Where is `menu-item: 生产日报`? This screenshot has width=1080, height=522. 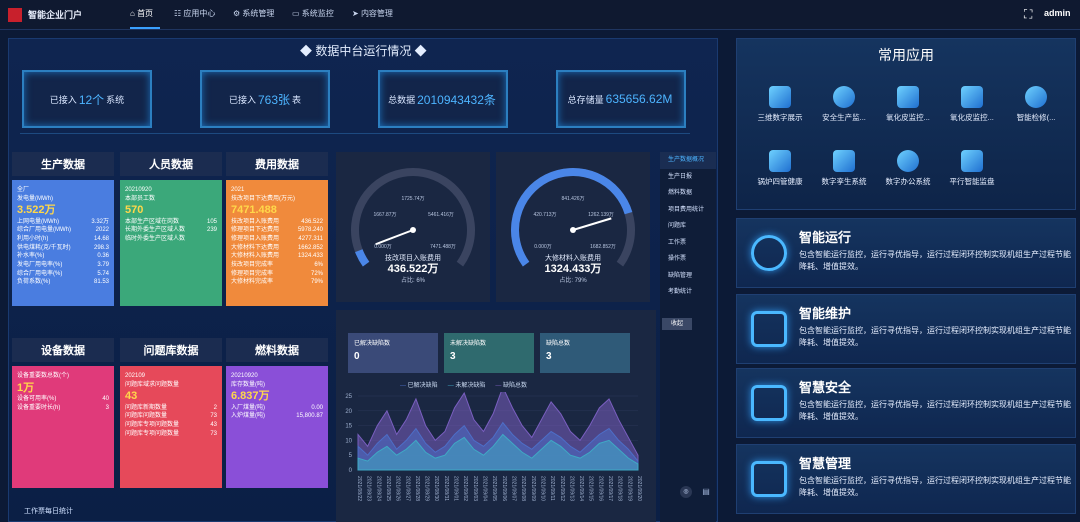 menu-item: 生产日报 is located at coordinates (688, 177).